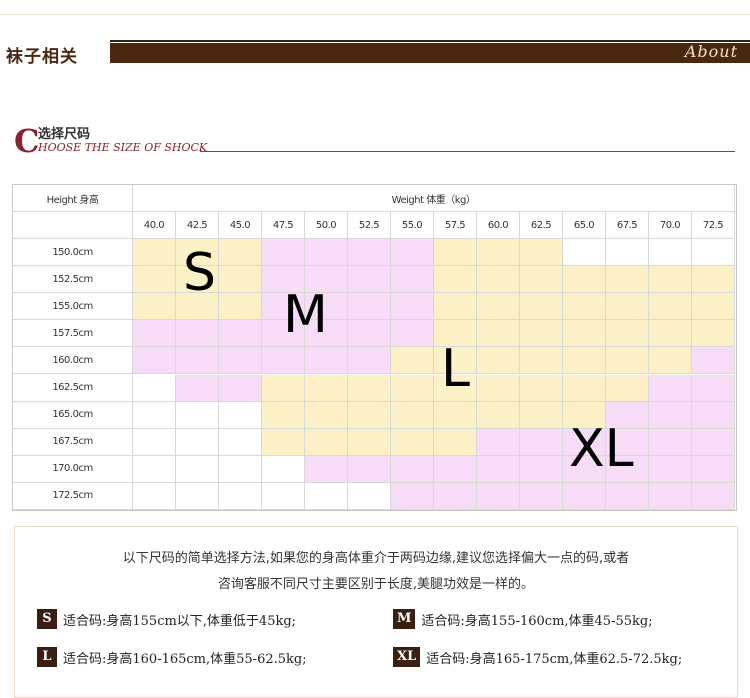  What do you see at coordinates (73, 361) in the screenshot?
I see `height-row-header: 160.0cm` at bounding box center [73, 361].